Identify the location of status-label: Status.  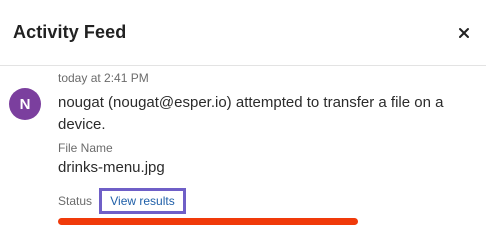
(75, 201).